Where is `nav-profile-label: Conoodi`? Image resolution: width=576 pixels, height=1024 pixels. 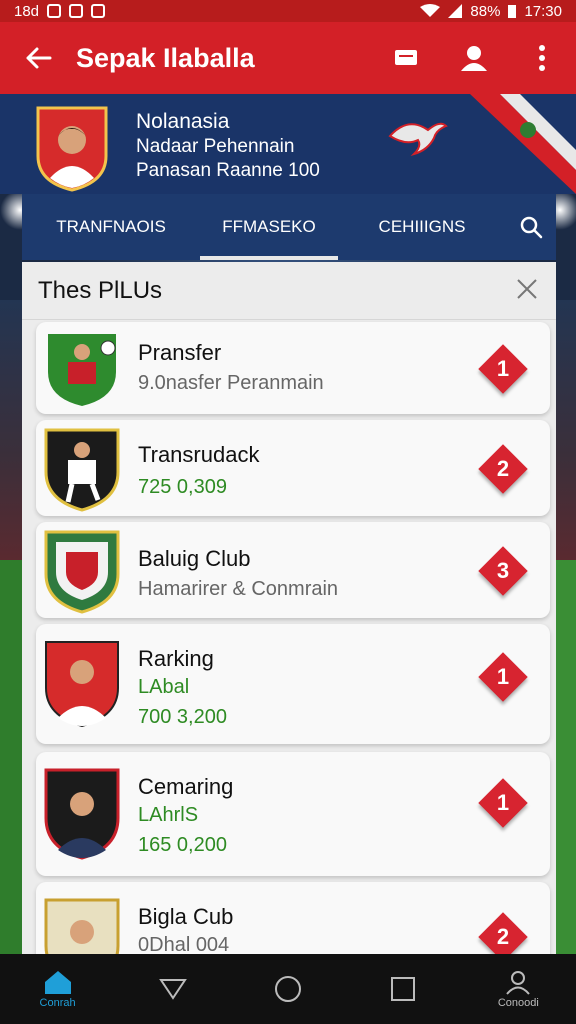 nav-profile-label: Conoodi is located at coordinates (518, 1003).